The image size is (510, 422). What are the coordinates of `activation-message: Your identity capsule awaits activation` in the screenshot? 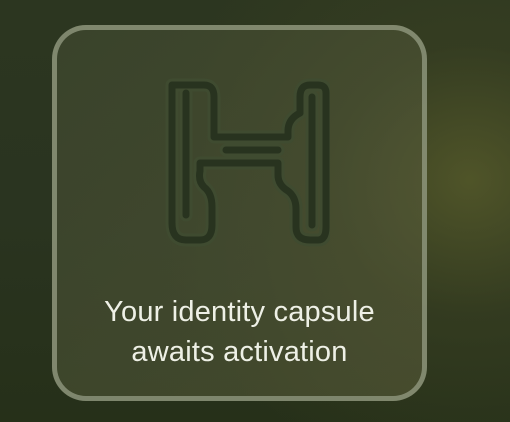 It's located at (239, 332).